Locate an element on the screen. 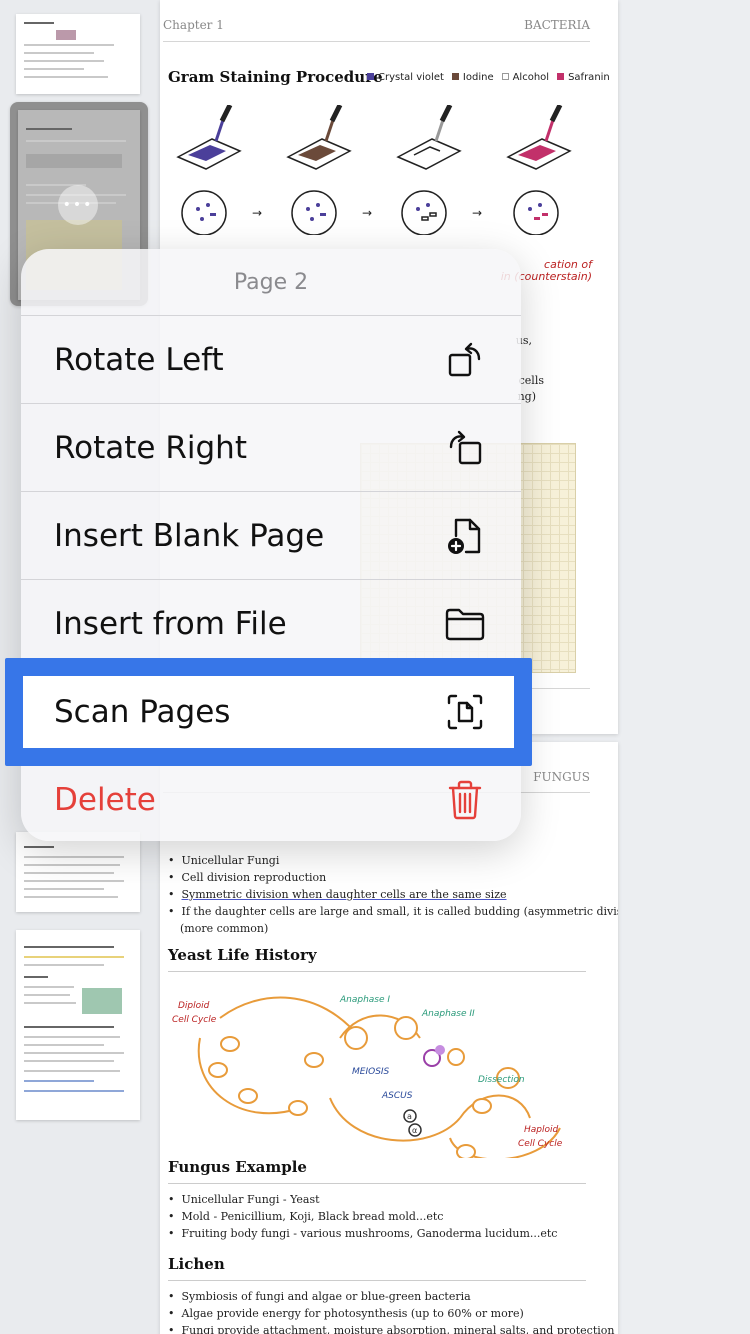 This screenshot has height=1334, width=750. menu-item-scan-pages: Scan Pages is located at coordinates (271, 711).